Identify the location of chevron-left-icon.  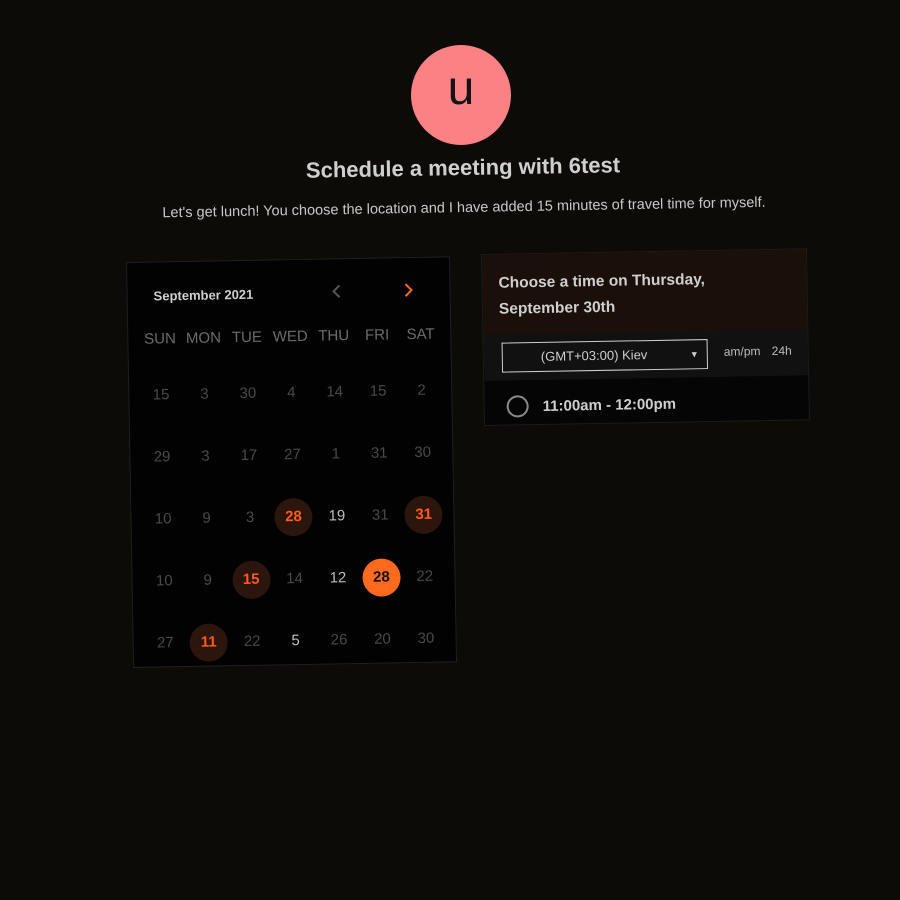
(336, 292).